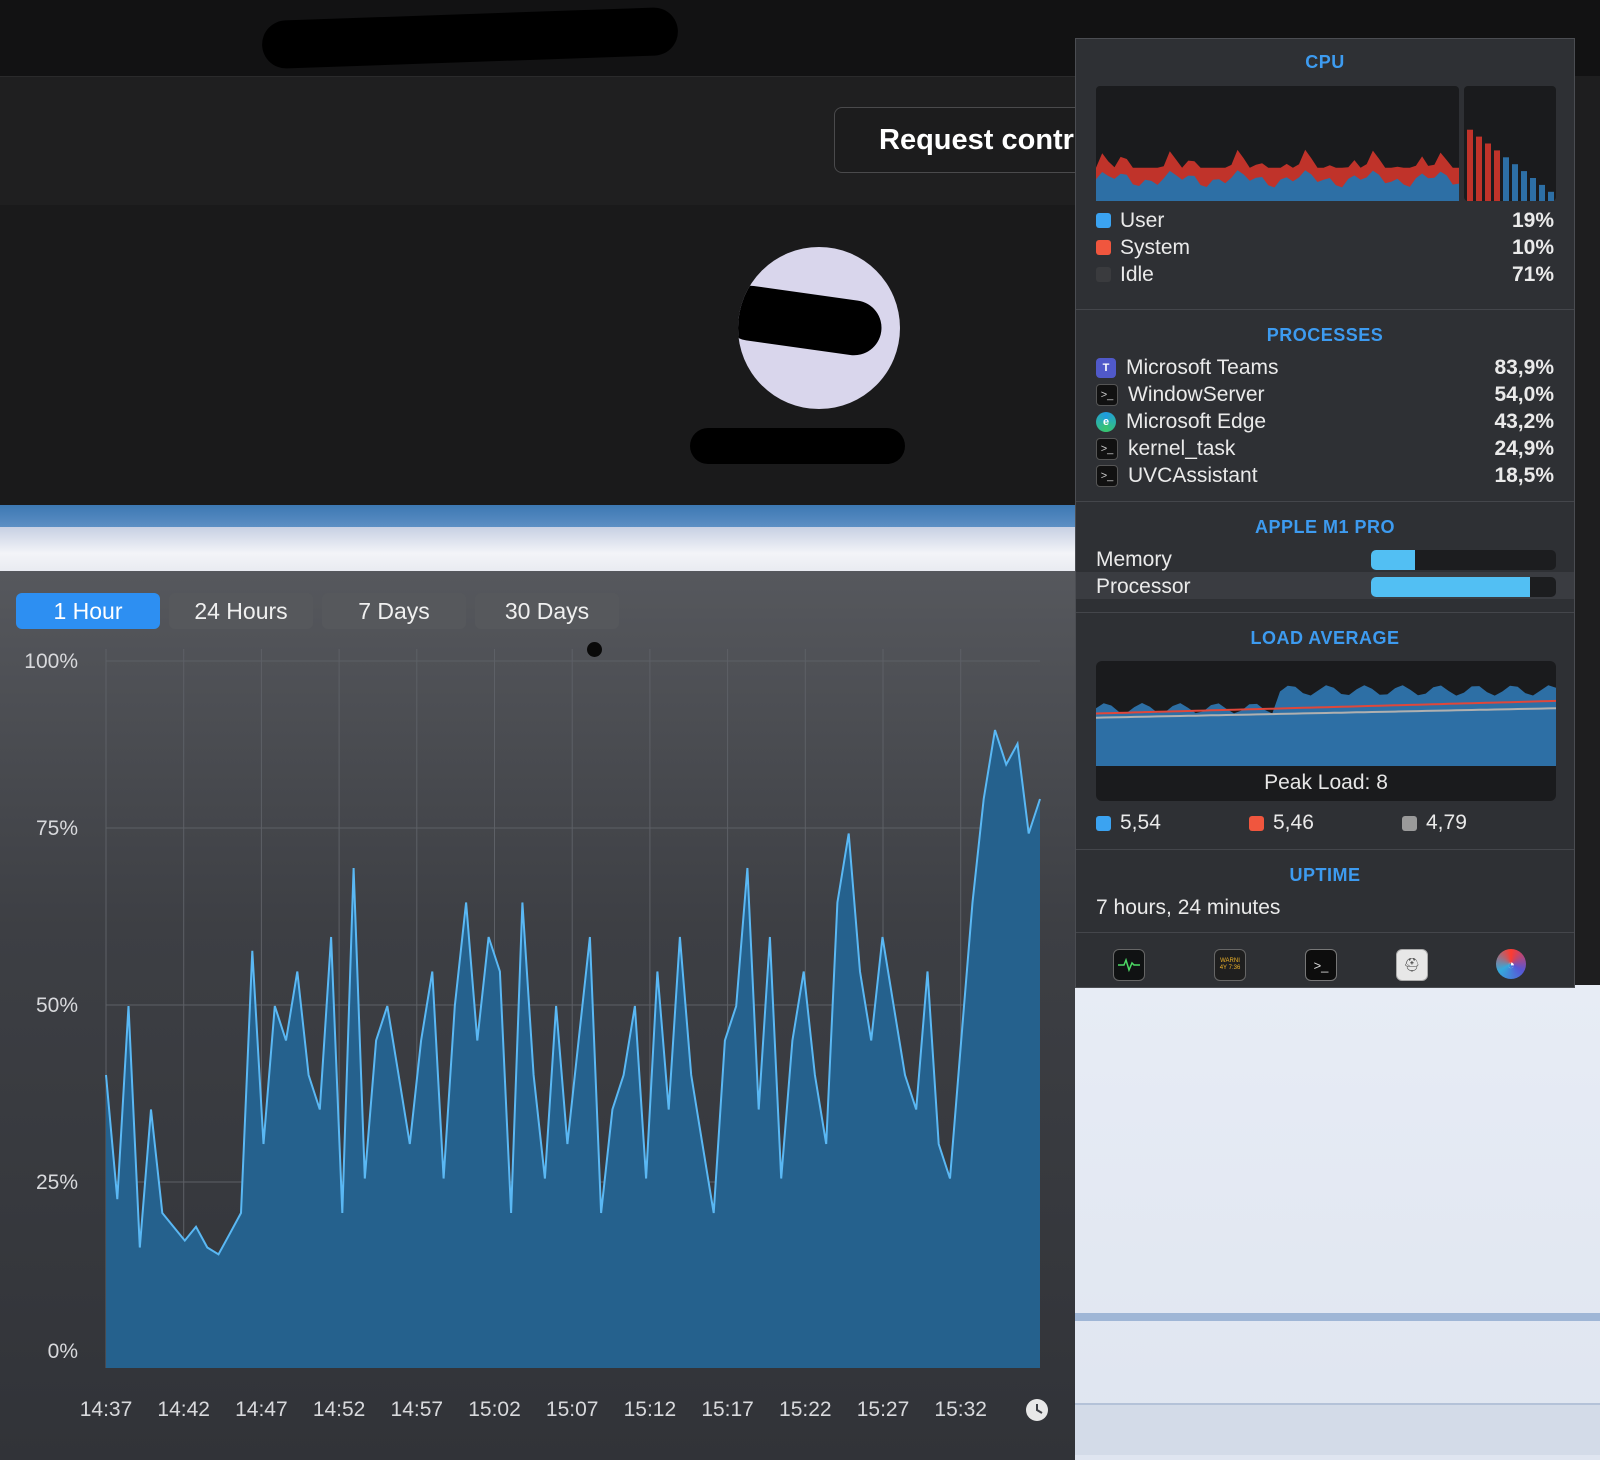 Image resolution: width=1600 pixels, height=1460 pixels. Describe the element at coordinates (494, 1409) in the screenshot. I see `x-tick-label: 15:02` at that location.